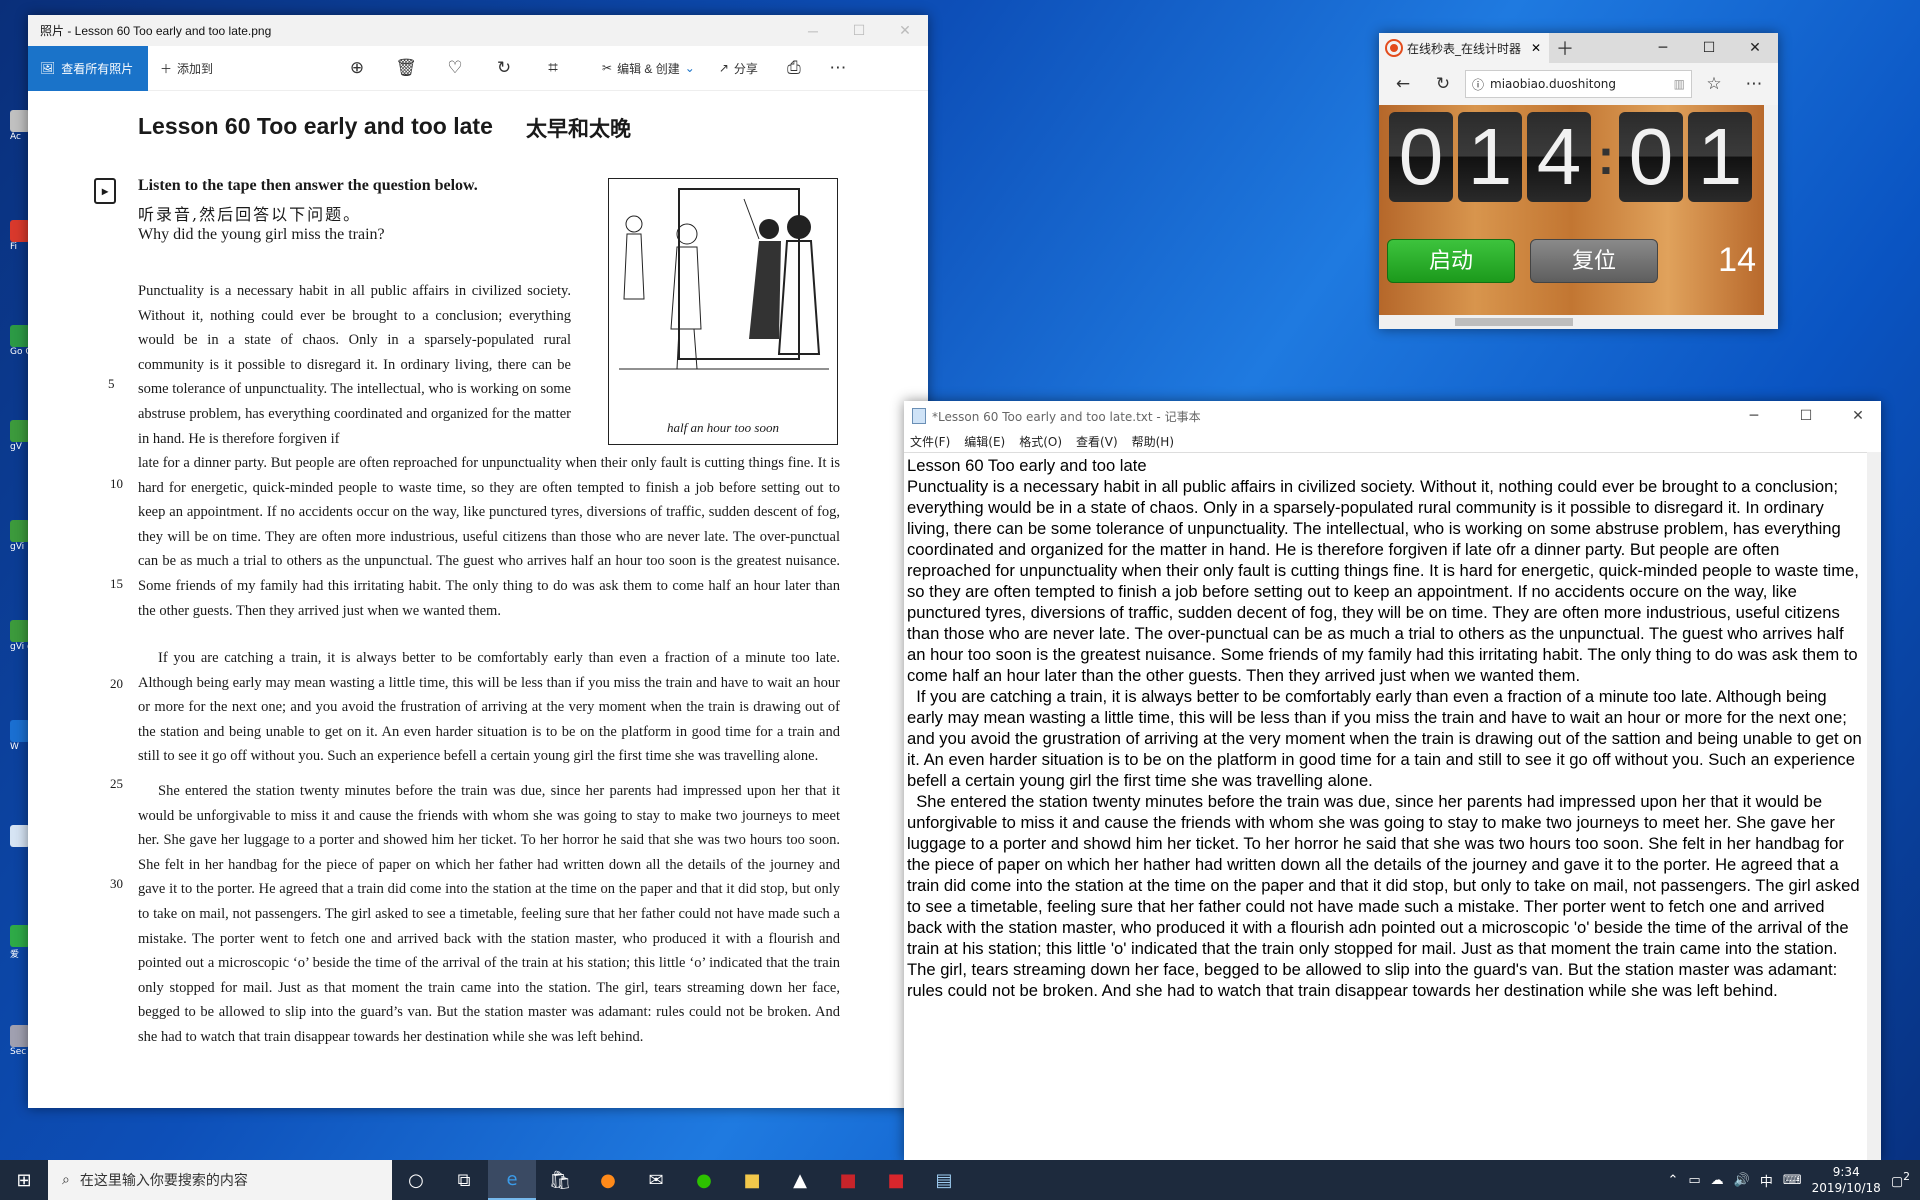 This screenshot has width=1920, height=1200. What do you see at coordinates (560, 1180) in the screenshot?
I see `store-icon: 🛍` at bounding box center [560, 1180].